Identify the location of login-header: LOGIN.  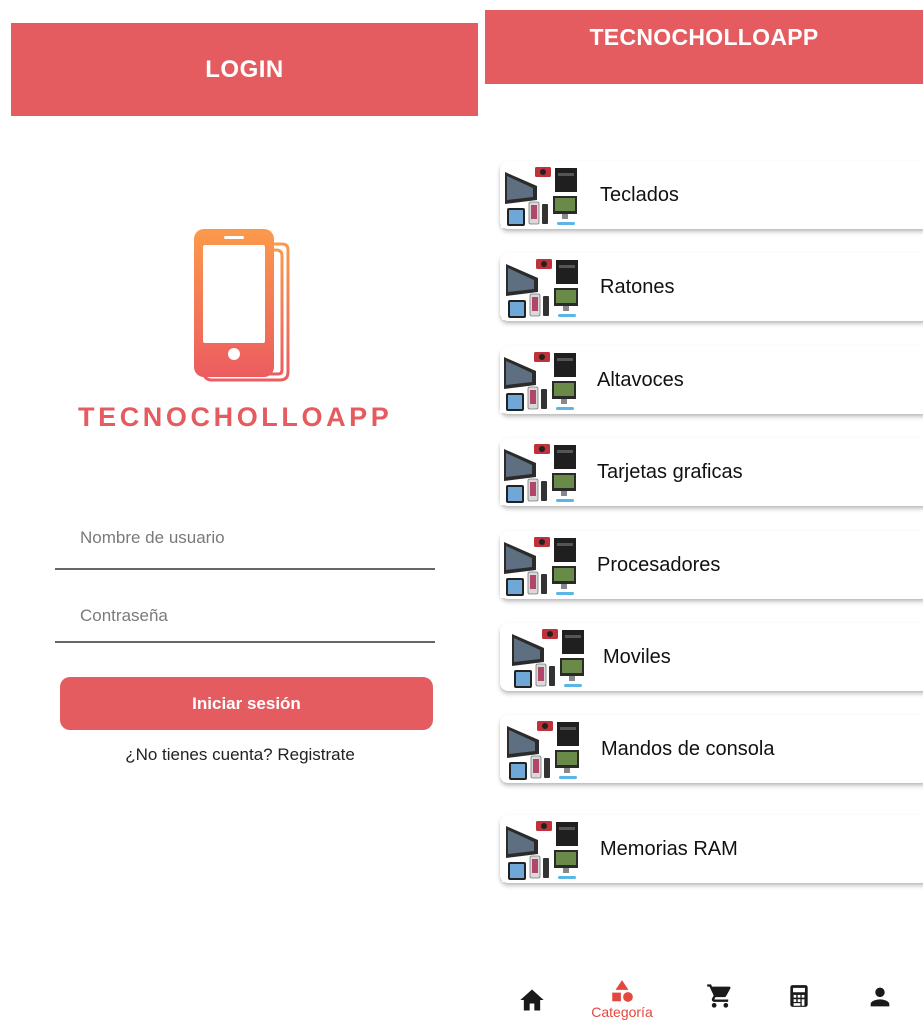
(244, 69).